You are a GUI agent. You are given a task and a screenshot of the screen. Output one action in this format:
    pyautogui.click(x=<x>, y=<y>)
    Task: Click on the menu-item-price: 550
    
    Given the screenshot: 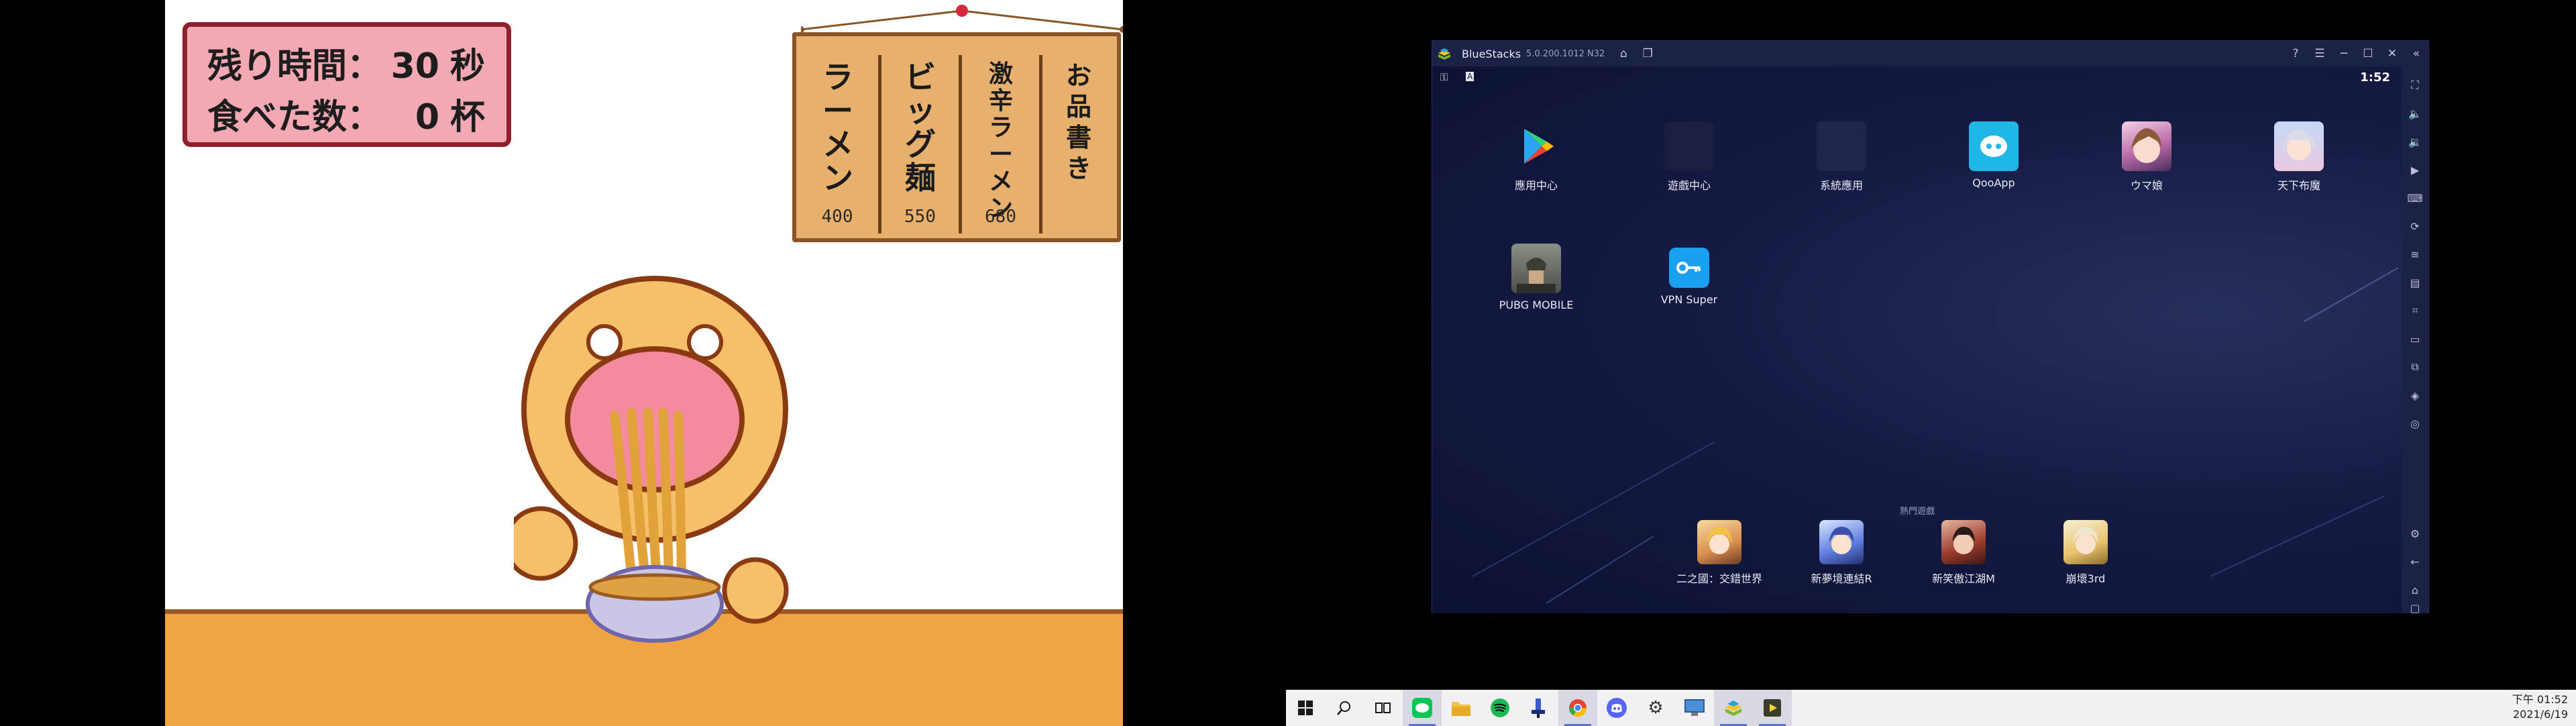 What is the action you would take?
    pyautogui.click(x=920, y=217)
    